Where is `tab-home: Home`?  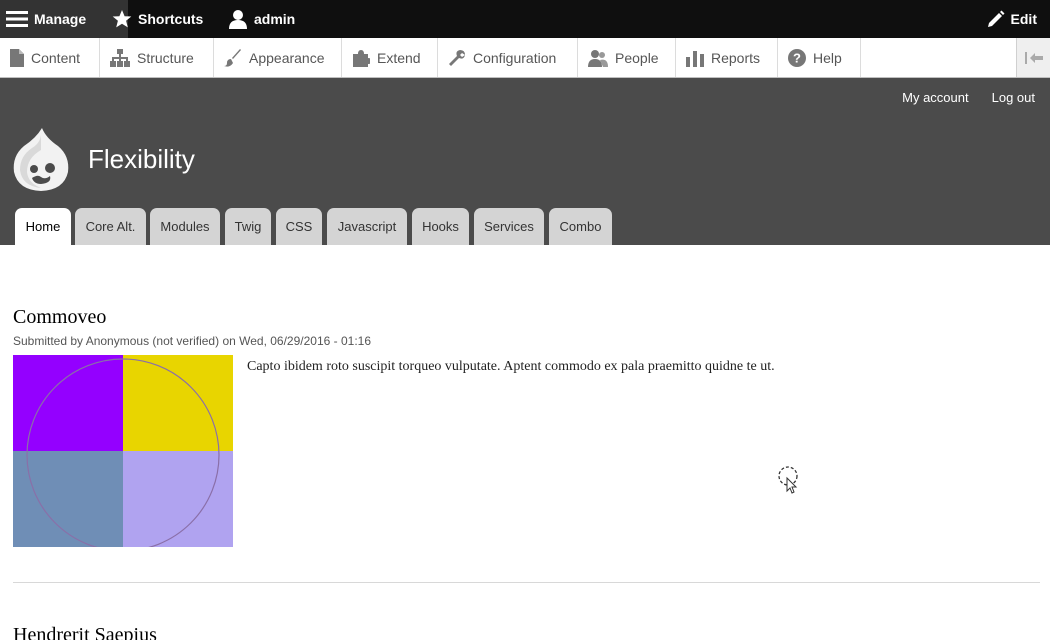
tab-home: Home is located at coordinates (43, 226).